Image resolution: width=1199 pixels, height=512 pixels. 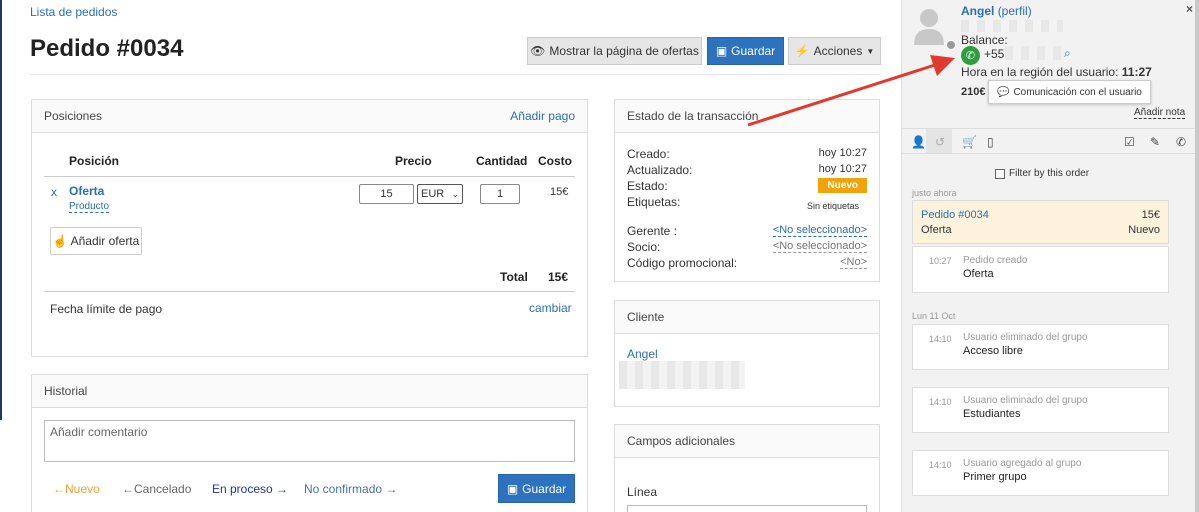 I want to click on comment-textarea: Añadir comentario, so click(x=309, y=441).